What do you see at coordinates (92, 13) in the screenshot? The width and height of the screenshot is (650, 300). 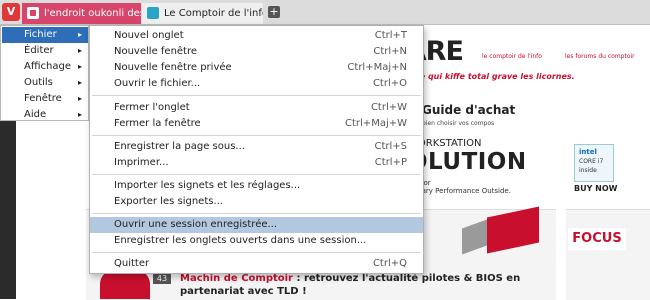 I see `tab-title: l'endroit oukonli des trucs` at bounding box center [92, 13].